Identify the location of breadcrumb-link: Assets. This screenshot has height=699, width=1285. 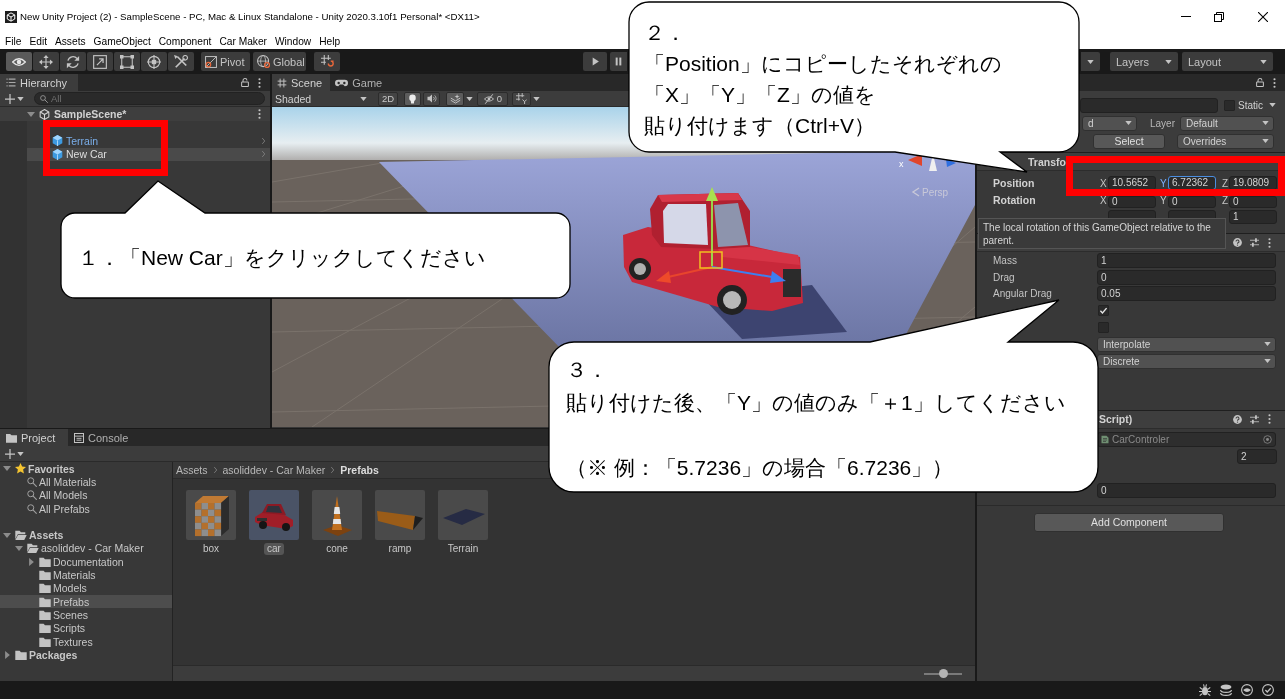
(192, 470).